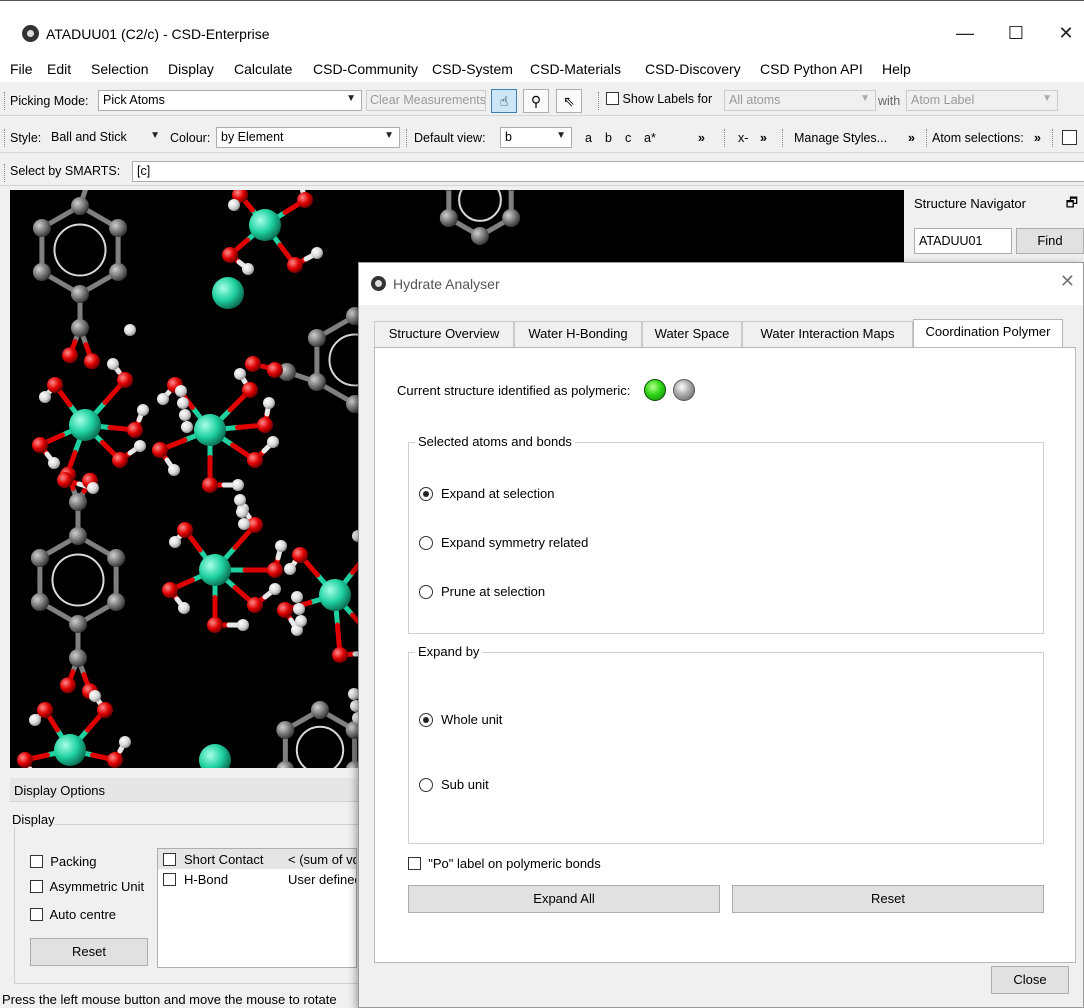 This screenshot has width=1084, height=1008. What do you see at coordinates (628, 138) in the screenshot?
I see `view-c-button: c` at bounding box center [628, 138].